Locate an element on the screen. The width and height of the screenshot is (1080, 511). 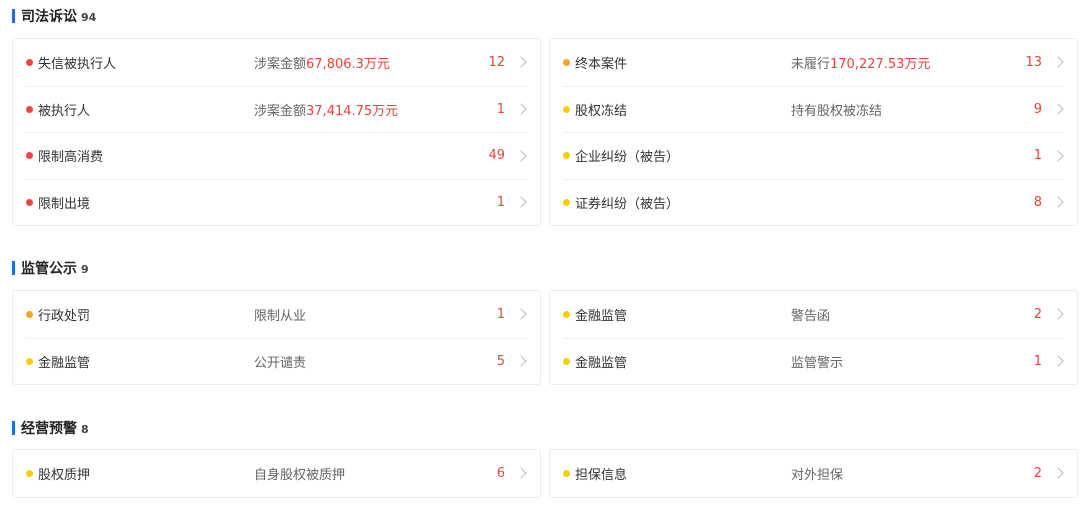
risk-row: 终本案件 未履行170,227.53万元 13 is located at coordinates (813, 62).